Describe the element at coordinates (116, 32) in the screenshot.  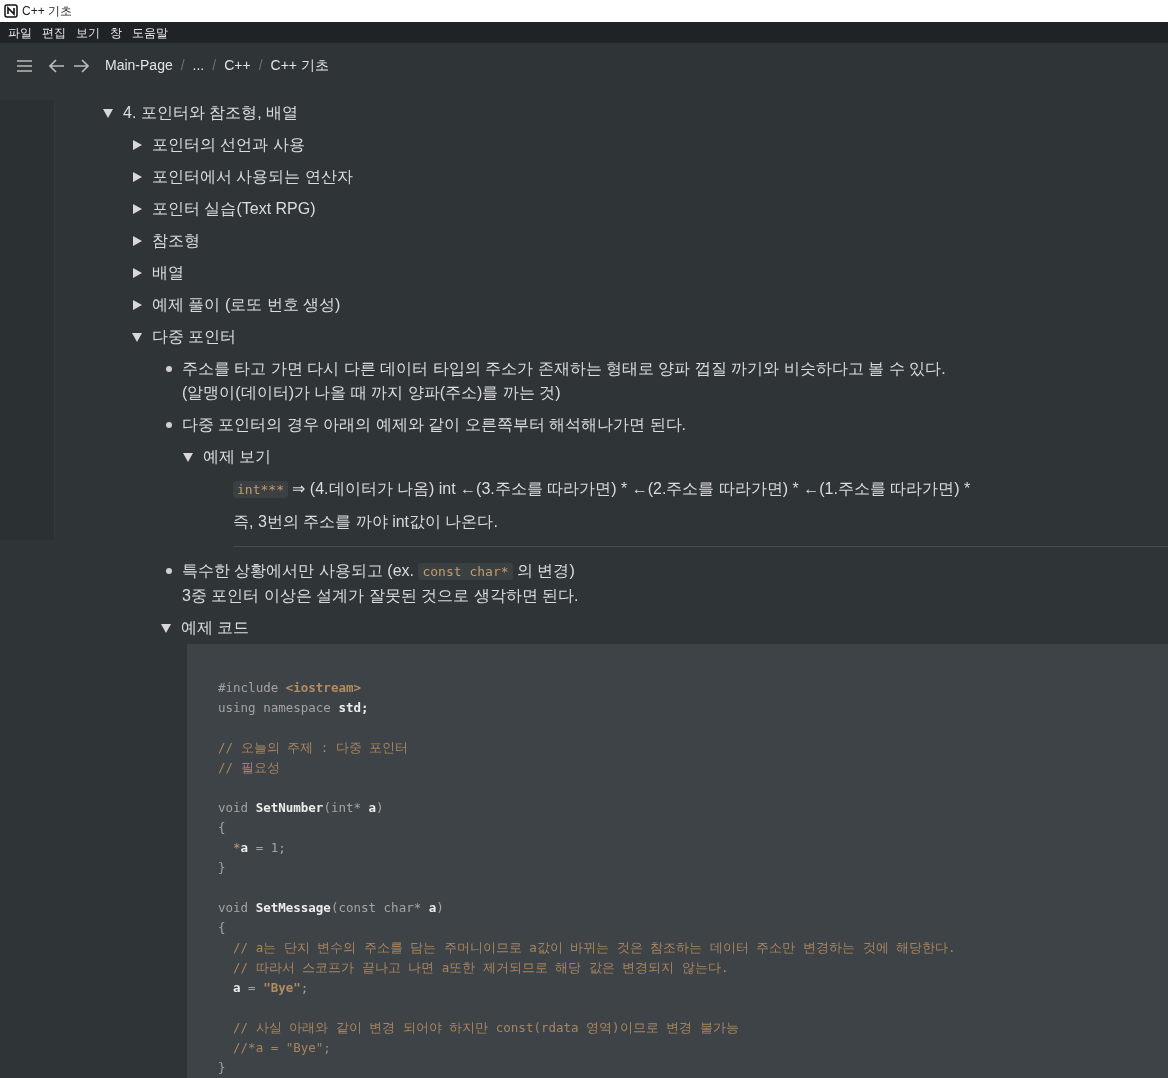
I see `menu-item: 창` at that location.